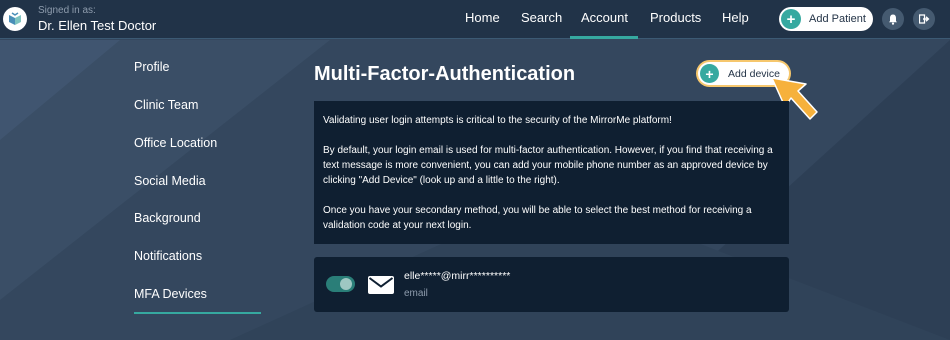 The width and height of the screenshot is (950, 340). I want to click on mirrorme-logo-icon, so click(15, 19).